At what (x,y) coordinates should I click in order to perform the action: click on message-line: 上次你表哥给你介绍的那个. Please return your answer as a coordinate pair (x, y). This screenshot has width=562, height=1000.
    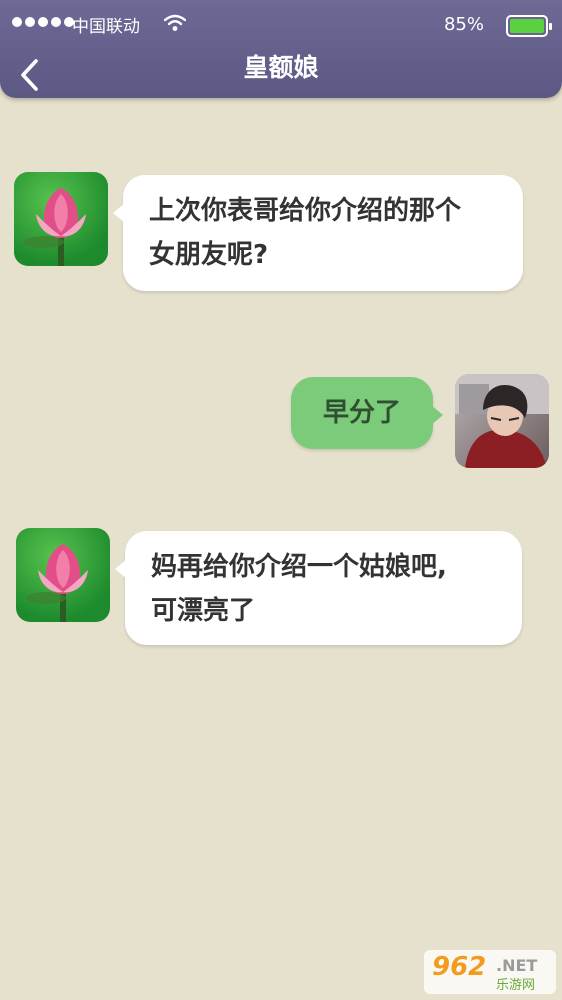
    Looking at the image, I should click on (305, 211).